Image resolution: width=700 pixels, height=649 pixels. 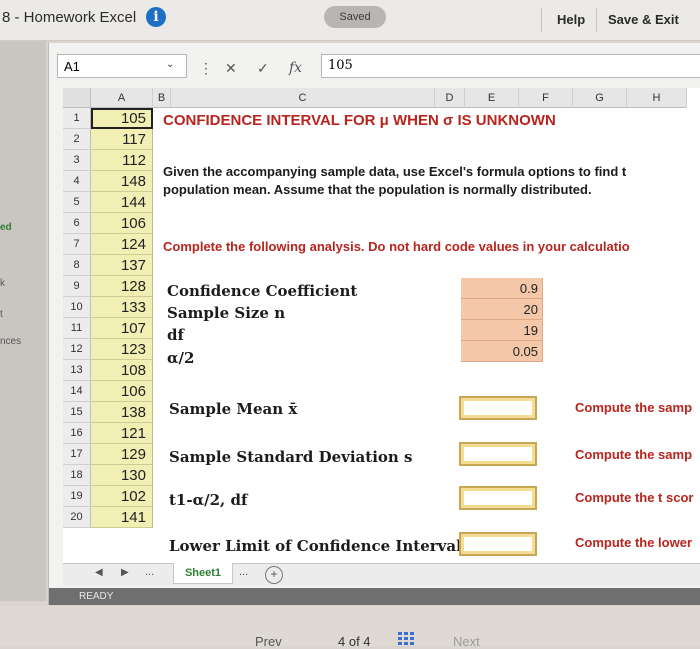 I want to click on confirm-icon: ✓, so click(x=263, y=68).